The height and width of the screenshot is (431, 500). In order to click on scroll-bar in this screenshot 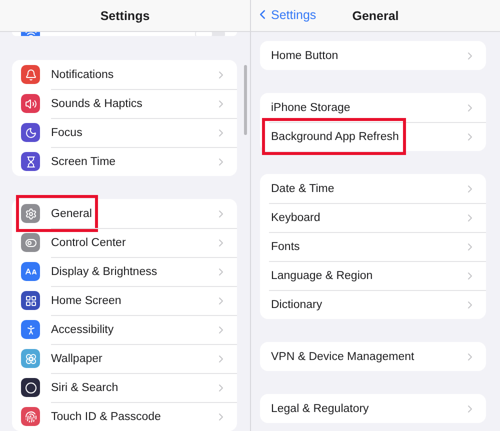, I will do `click(245, 100)`.